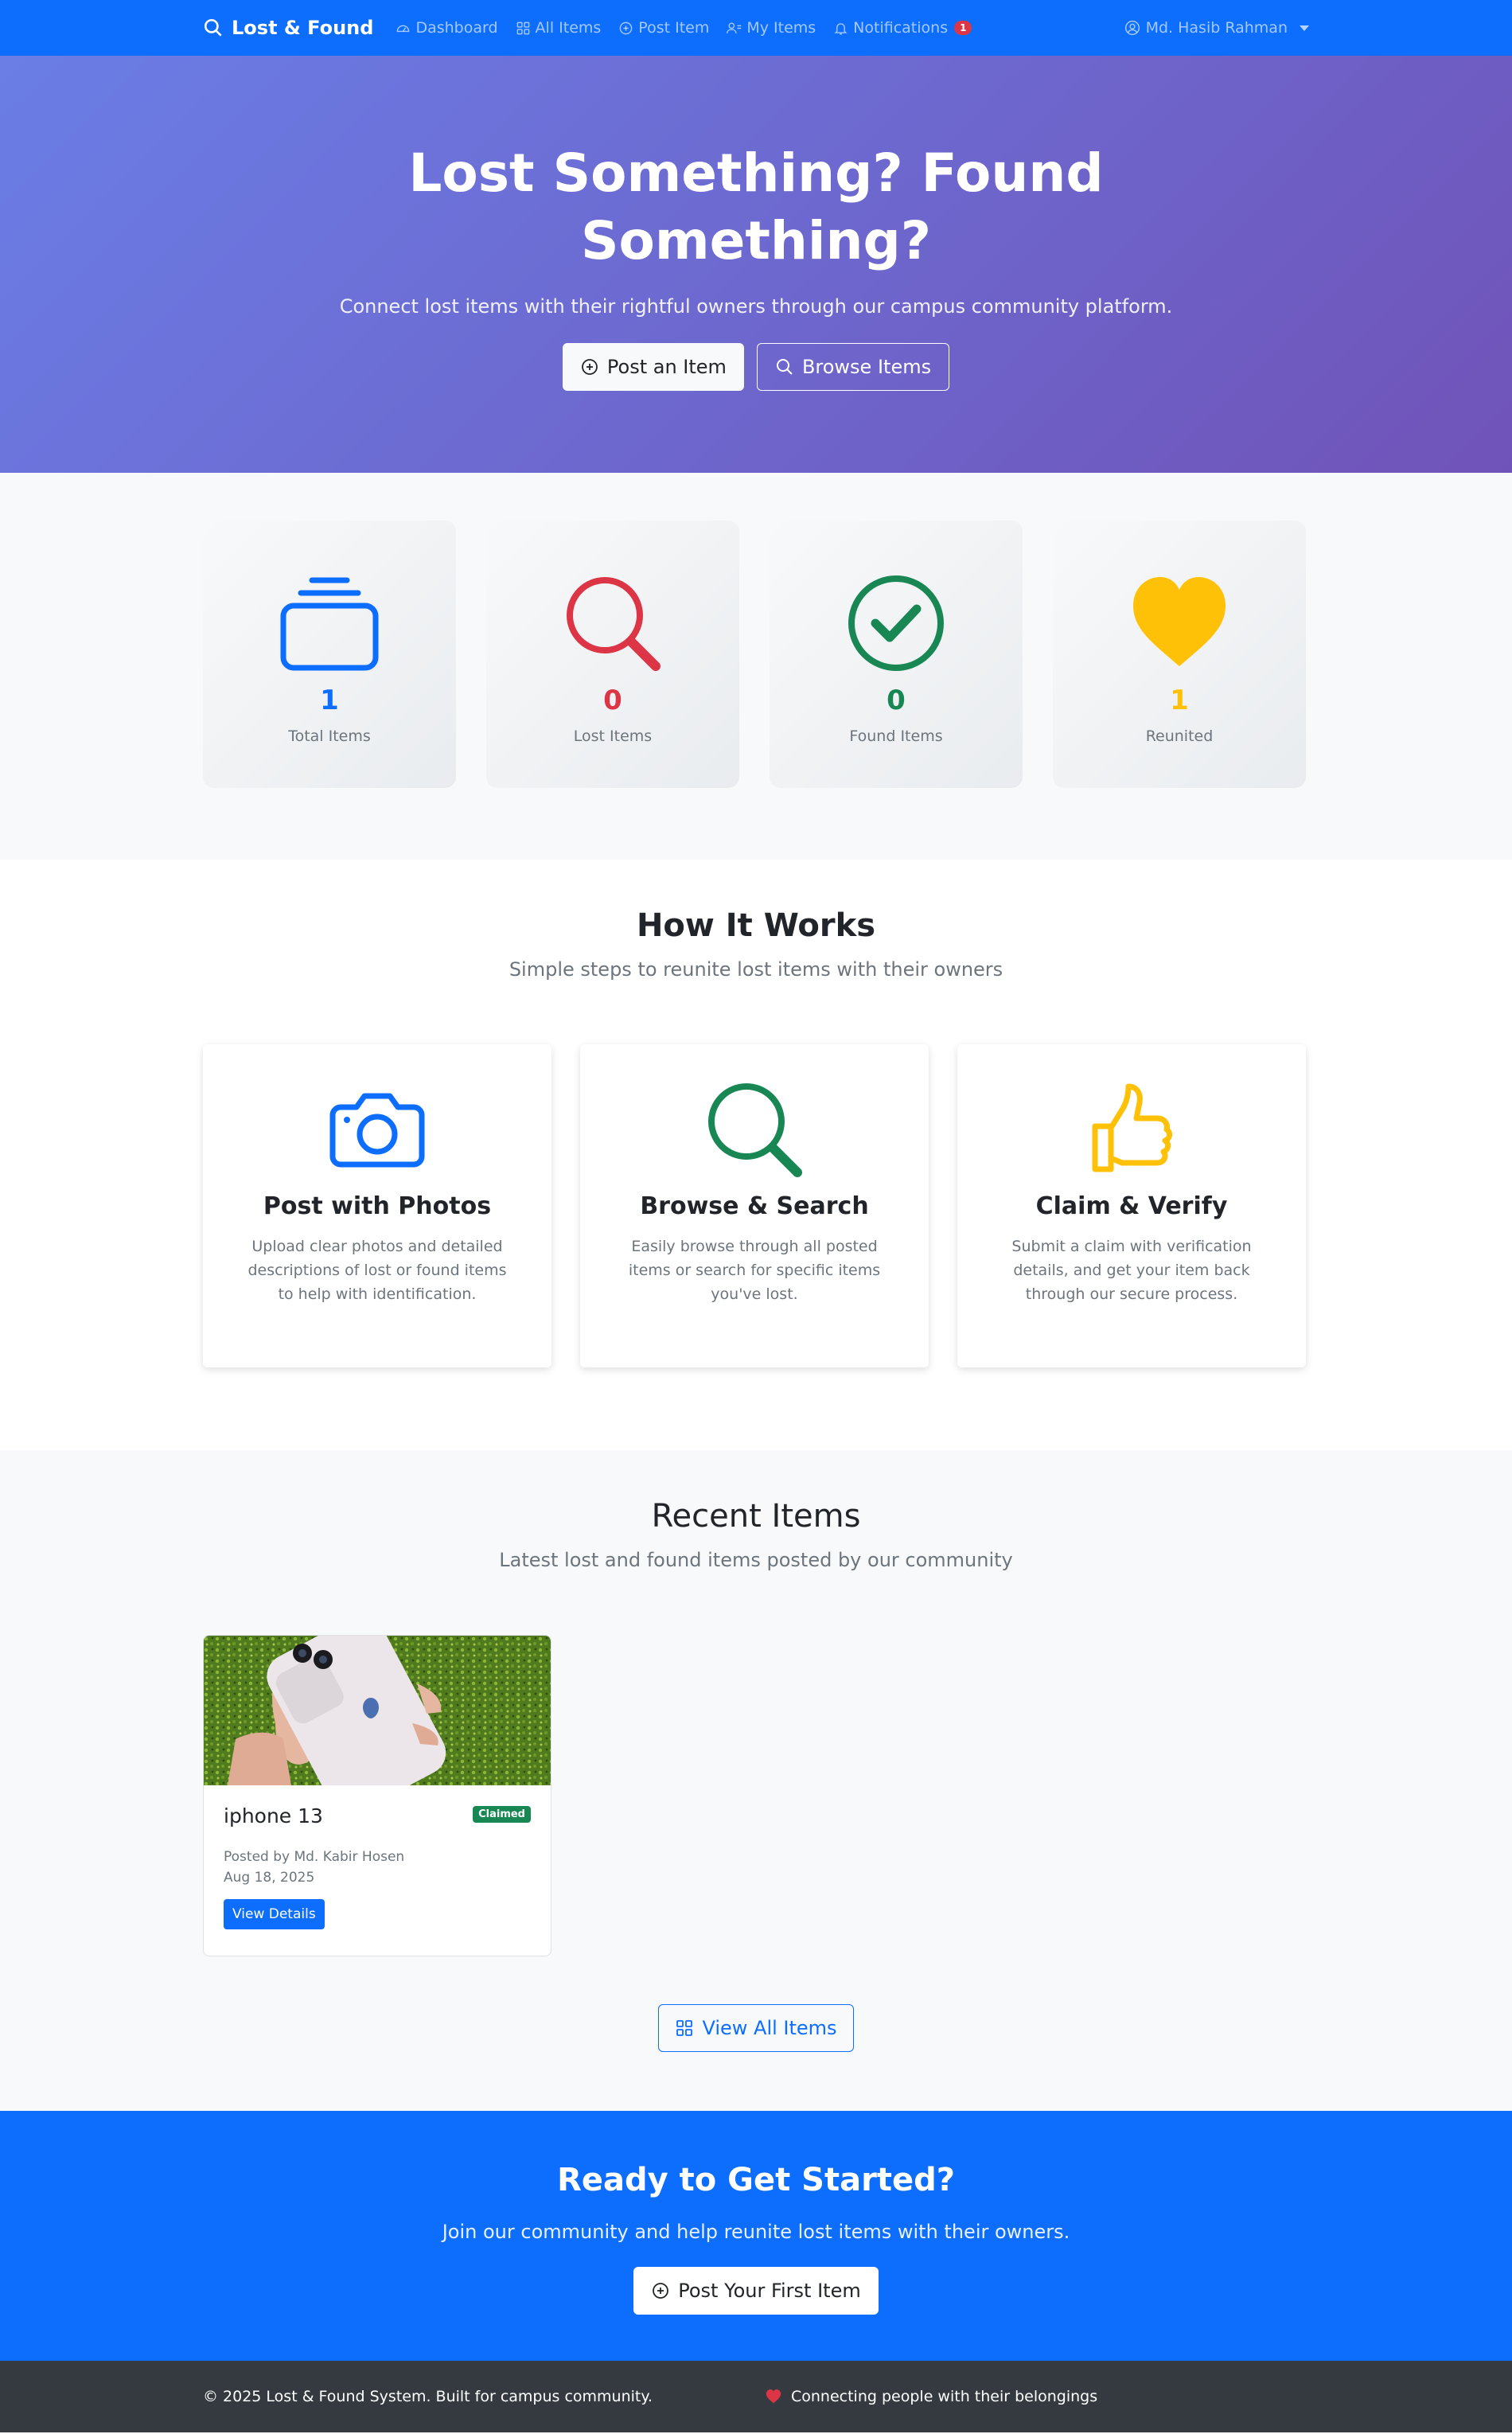  What do you see at coordinates (1304, 28) in the screenshot?
I see `chevron-down-icon` at bounding box center [1304, 28].